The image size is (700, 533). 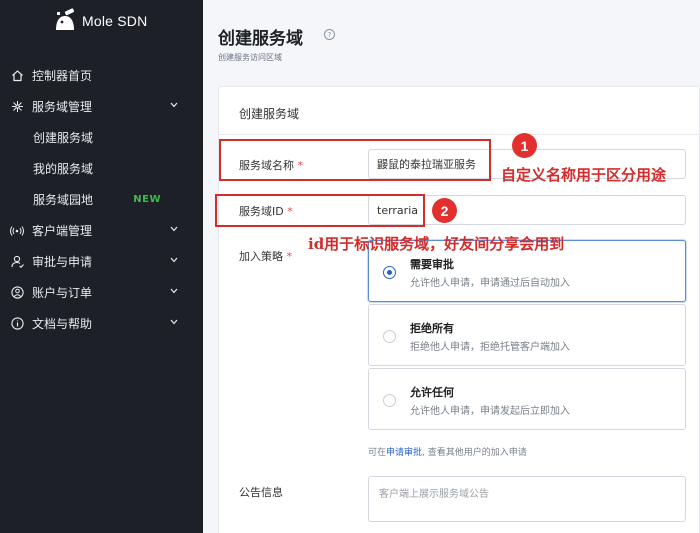 What do you see at coordinates (113, 137) in the screenshot?
I see `sidebar-subitem-create-domain: 创建服务域` at bounding box center [113, 137].